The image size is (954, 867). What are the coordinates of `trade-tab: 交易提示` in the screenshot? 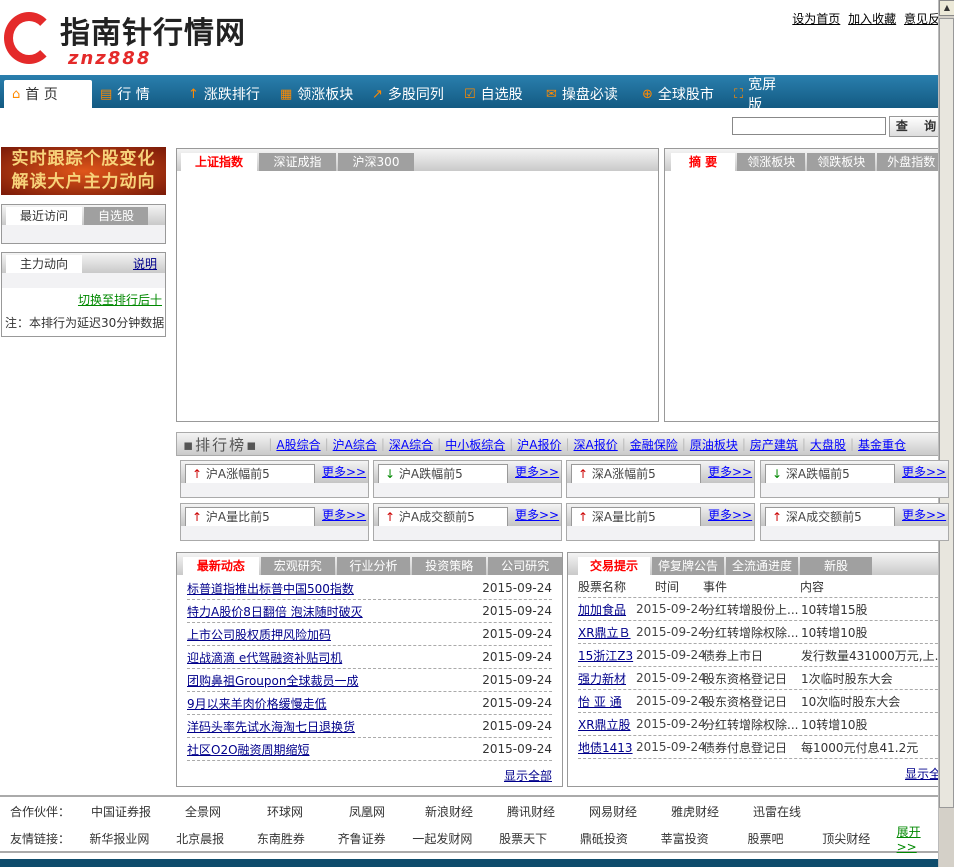 It's located at (614, 566).